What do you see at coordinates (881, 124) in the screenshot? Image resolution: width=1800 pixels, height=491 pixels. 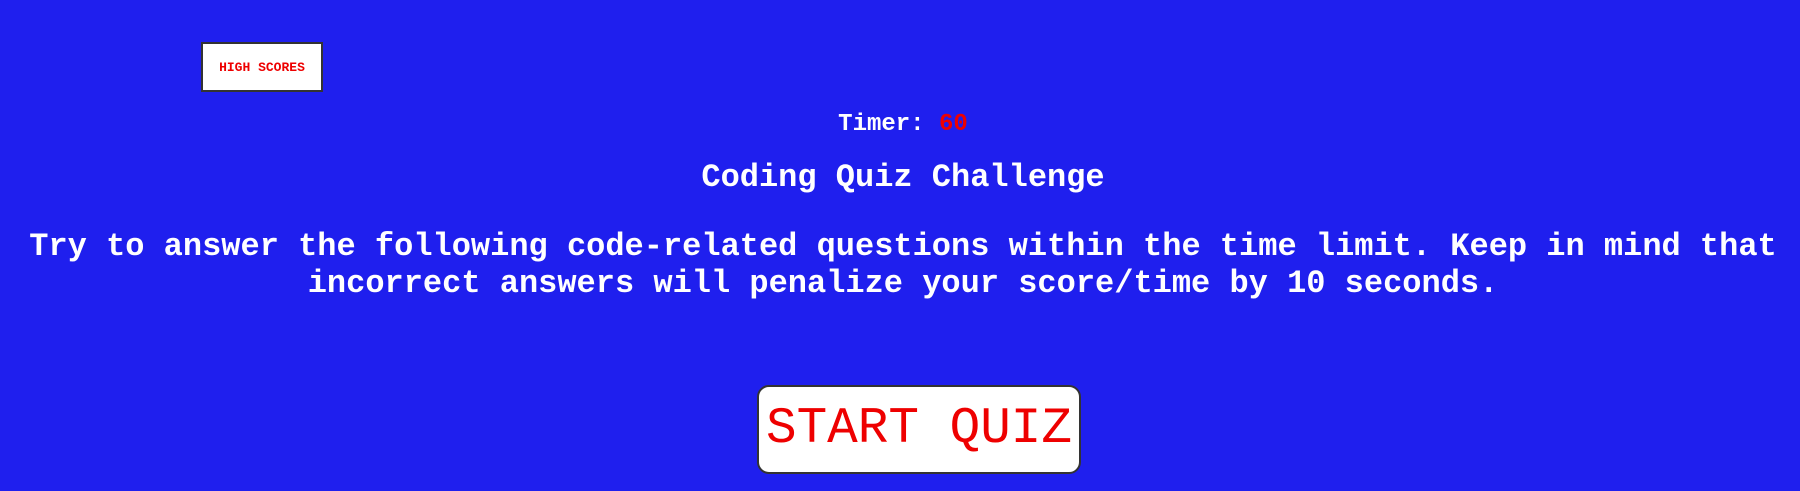 I see `timer-label: Timer:` at bounding box center [881, 124].